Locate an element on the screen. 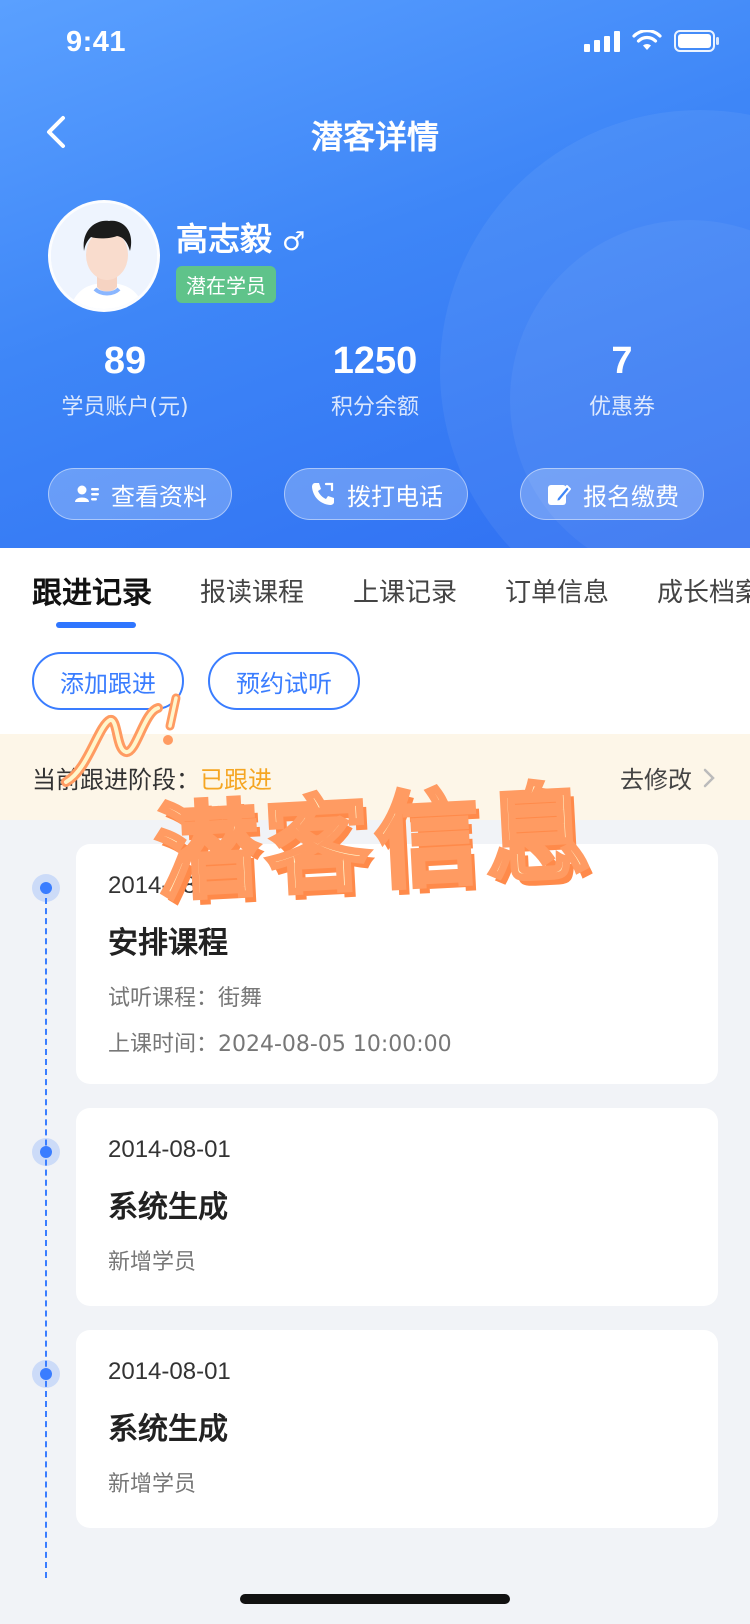 This screenshot has width=750, height=1624. edit-stage-link: 去修改 is located at coordinates (668, 777).